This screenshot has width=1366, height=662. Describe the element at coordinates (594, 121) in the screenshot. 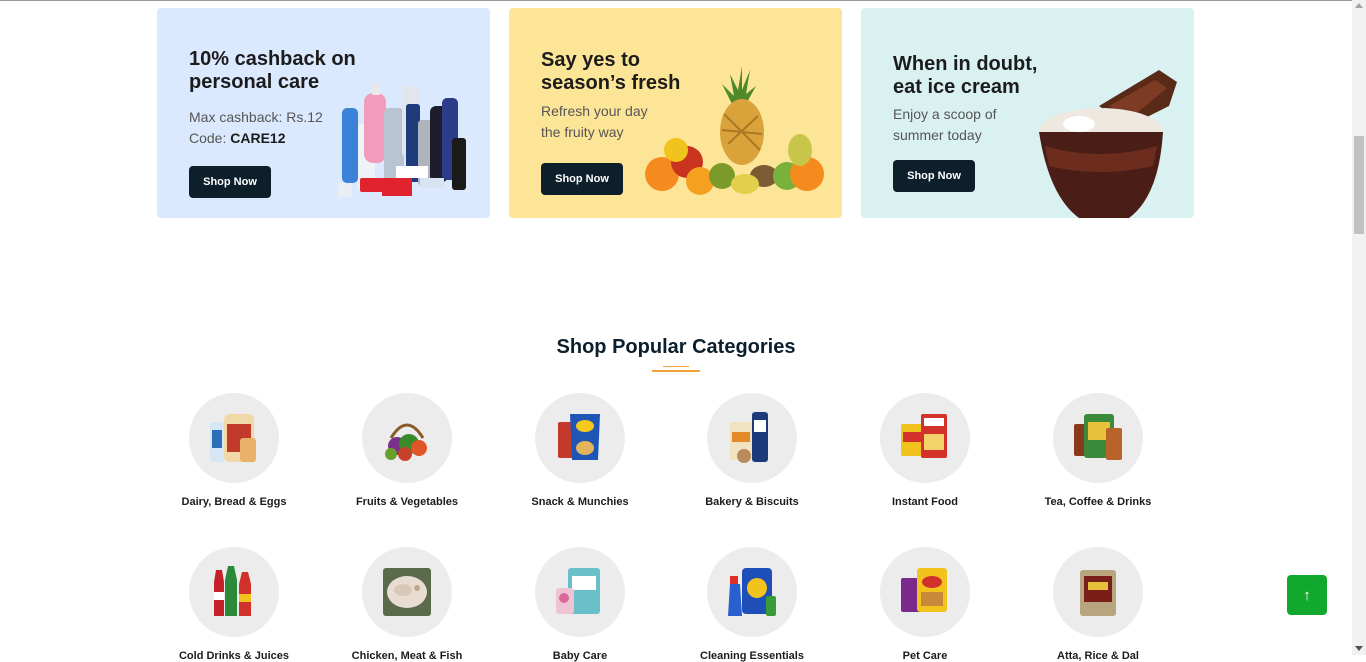

I see `banner-subtitle: Refresh your day the fruity way` at that location.